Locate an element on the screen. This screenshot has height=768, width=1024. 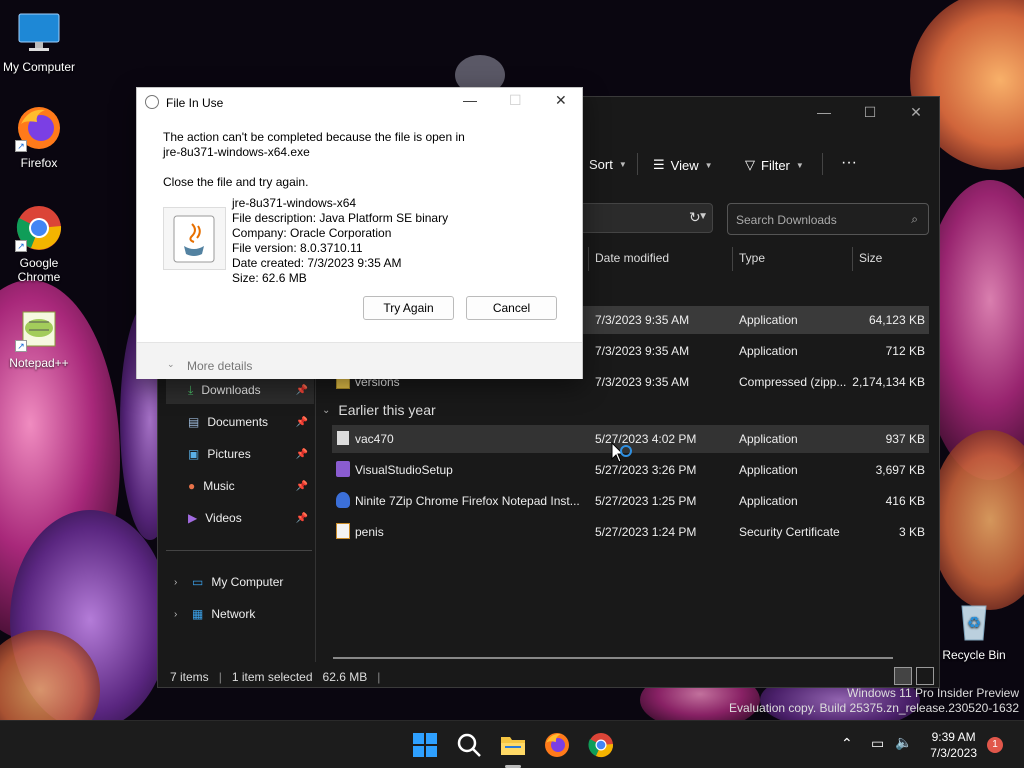
column-header-size: Size is located at coordinates (870, 258).